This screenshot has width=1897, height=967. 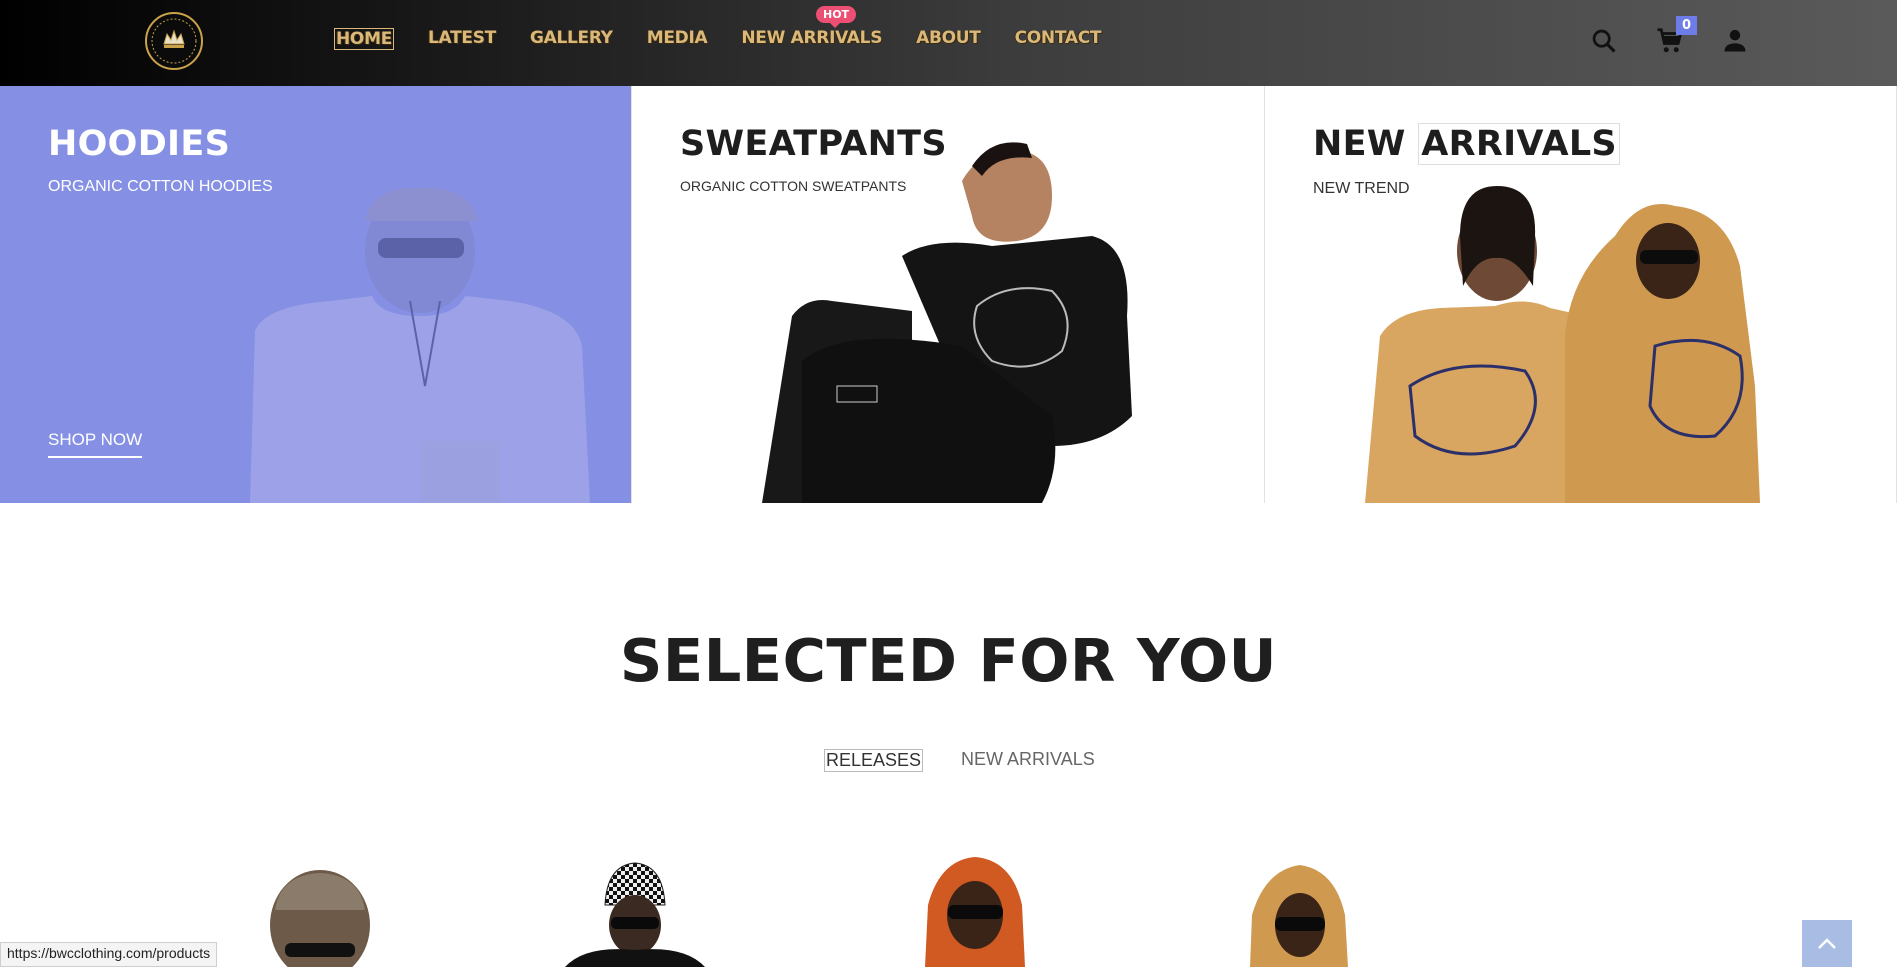 I want to click on tab-new-arrivals: NEW ARRIVALS, so click(x=1028, y=760).